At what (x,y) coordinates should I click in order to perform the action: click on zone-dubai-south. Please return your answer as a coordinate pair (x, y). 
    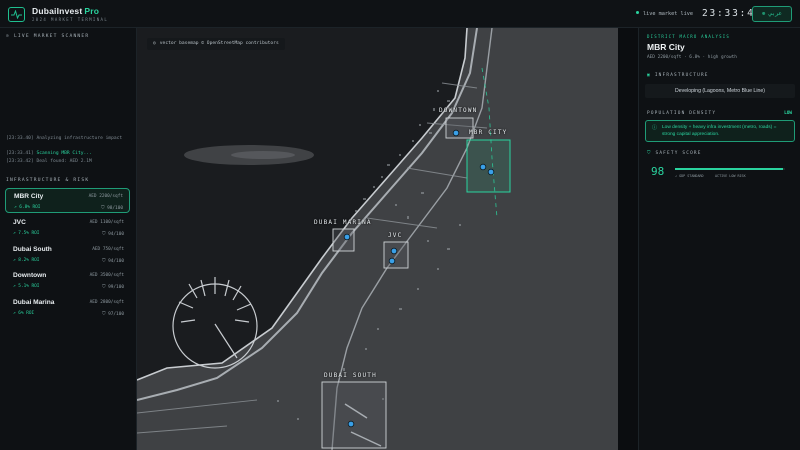
    Looking at the image, I should click on (354, 415).